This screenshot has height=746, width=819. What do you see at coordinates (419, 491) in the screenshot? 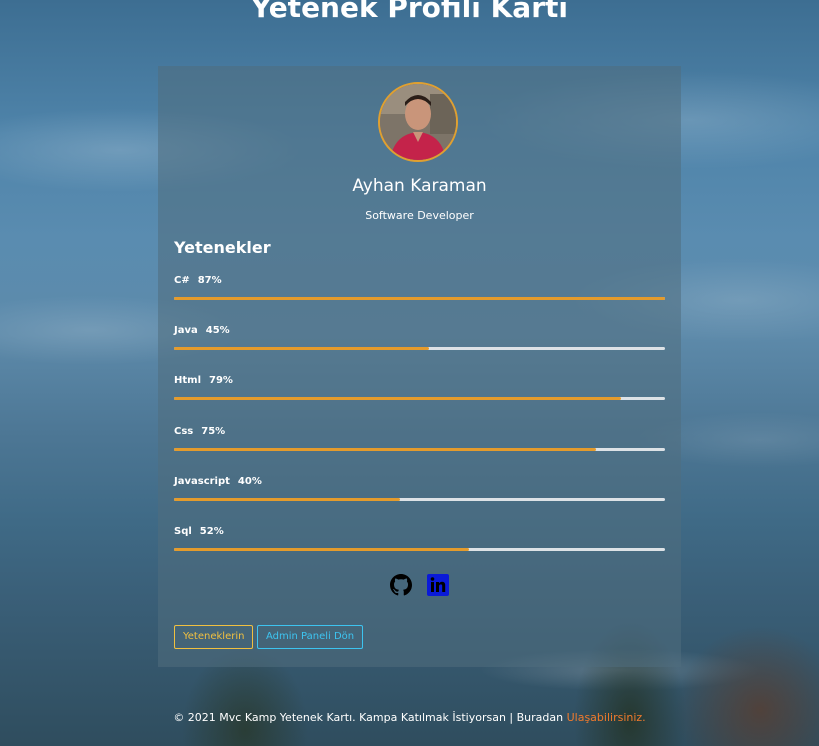
I see `skill-item-javascript: Javascript 40%` at bounding box center [419, 491].